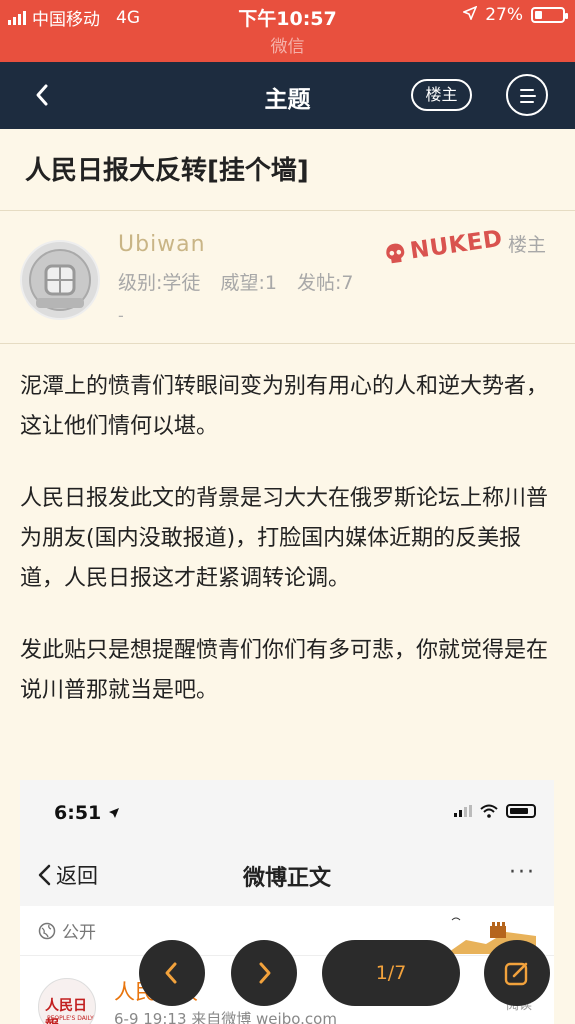 This screenshot has height=1024, width=575. Describe the element at coordinates (522, 872) in the screenshot. I see `more-icon: ···` at that location.